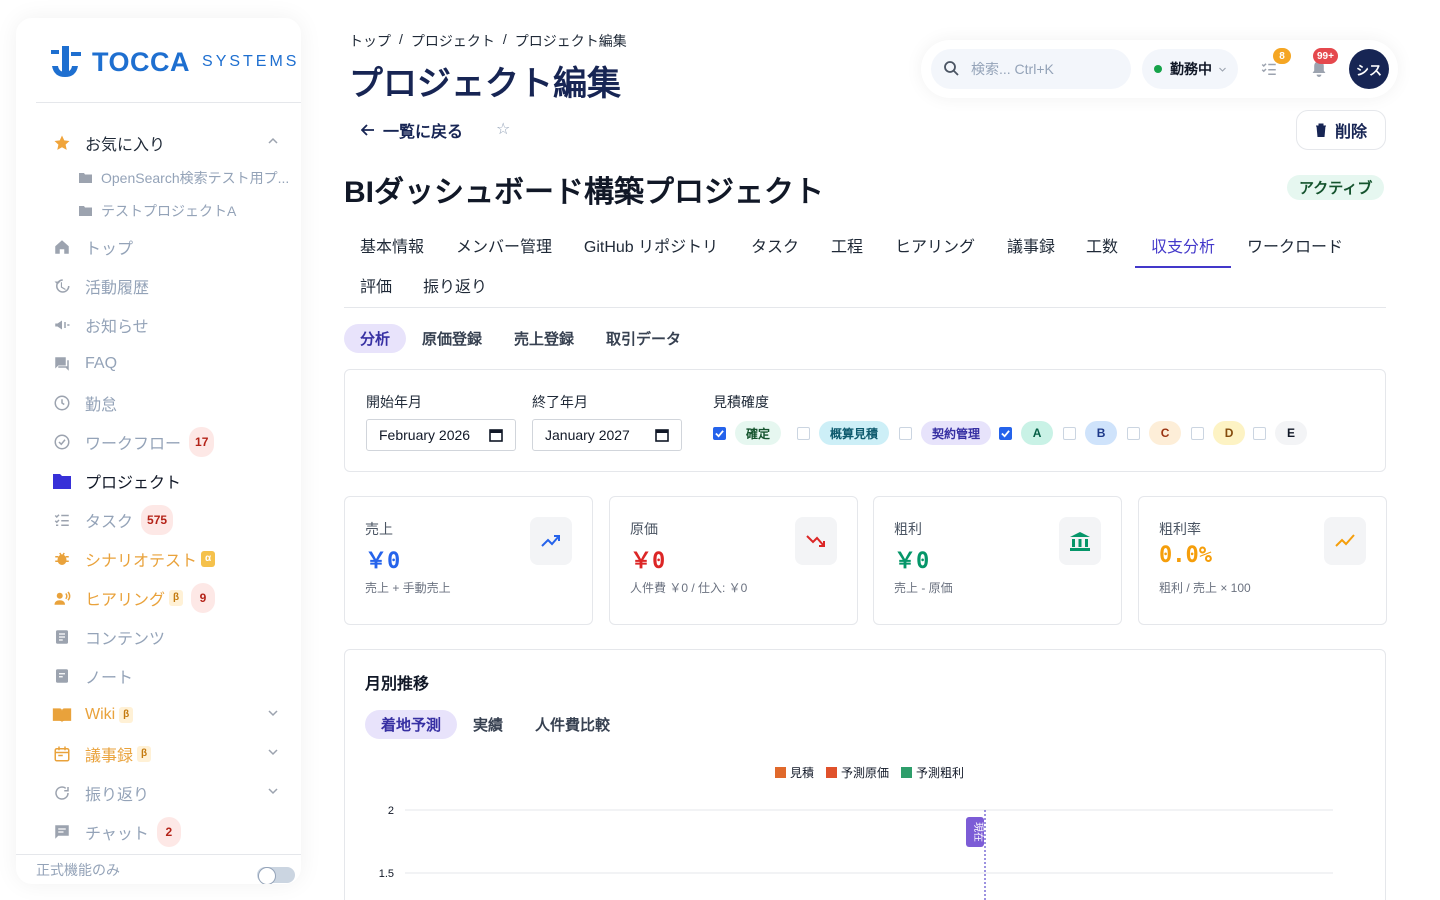 The height and width of the screenshot is (900, 1440). Describe the element at coordinates (651, 245) in the screenshot. I see `tab-github: GitHub リポジトリ` at that location.